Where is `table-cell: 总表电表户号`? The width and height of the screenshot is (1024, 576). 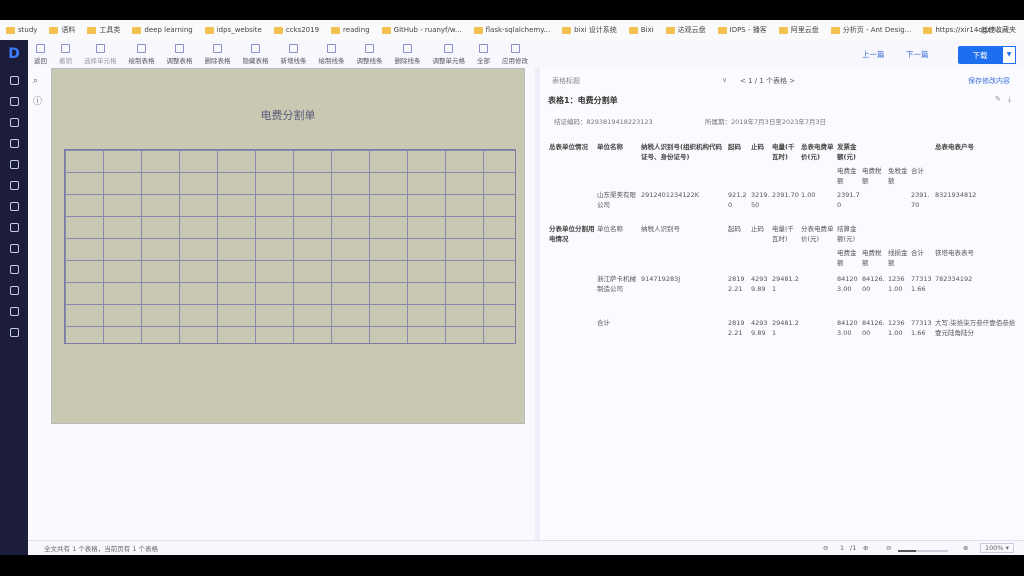
table-cell: 总表电表户号 is located at coordinates (976, 152).